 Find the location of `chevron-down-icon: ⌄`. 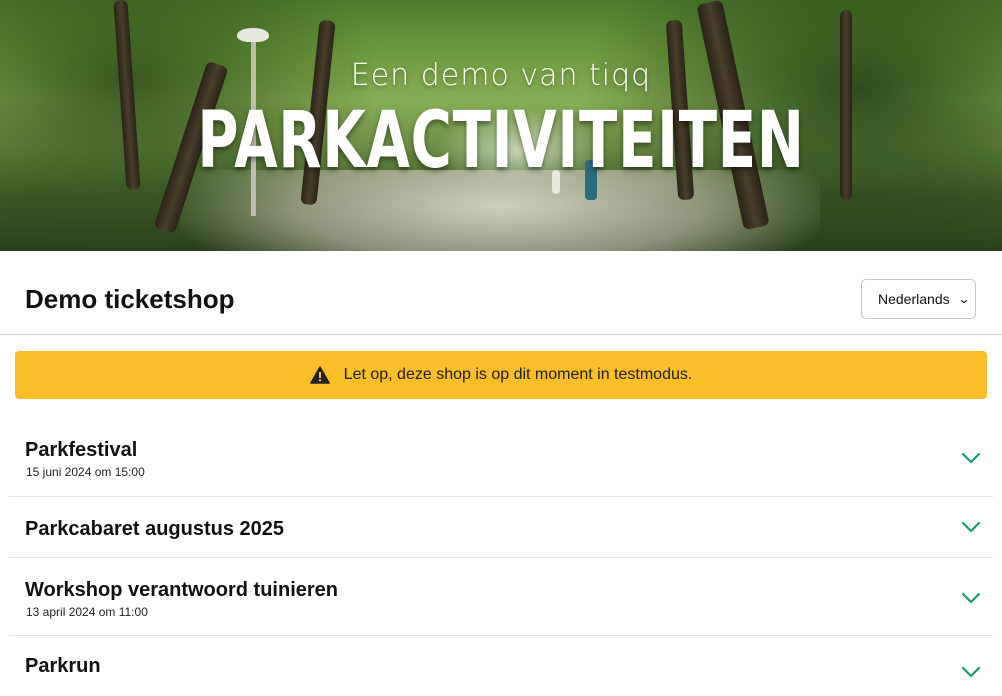

chevron-down-icon: ⌄ is located at coordinates (964, 299).